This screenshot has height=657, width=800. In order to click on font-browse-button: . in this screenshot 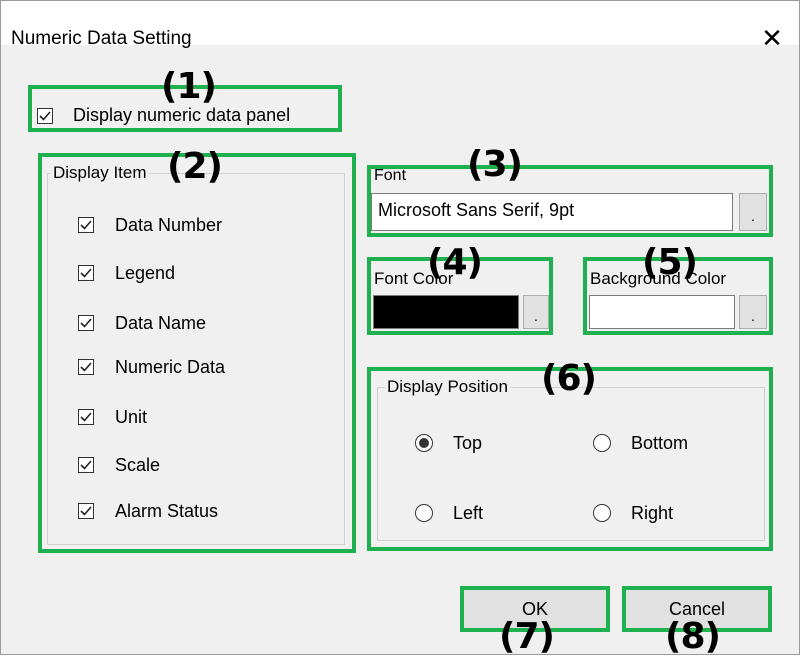, I will do `click(753, 212)`.